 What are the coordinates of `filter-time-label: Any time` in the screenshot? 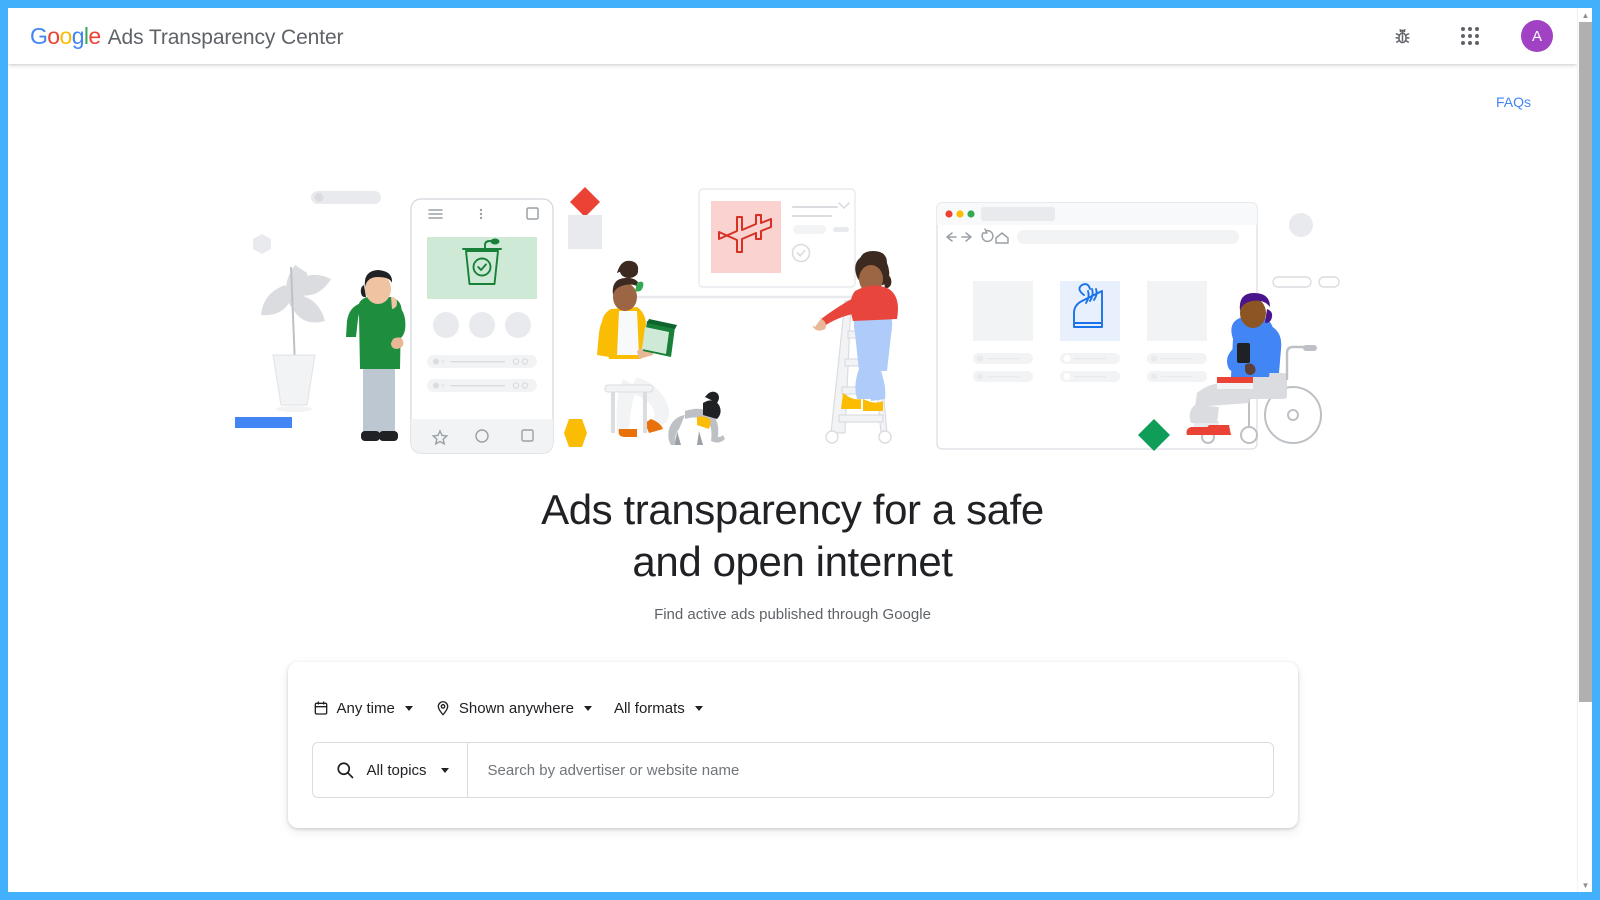 It's located at (365, 708).